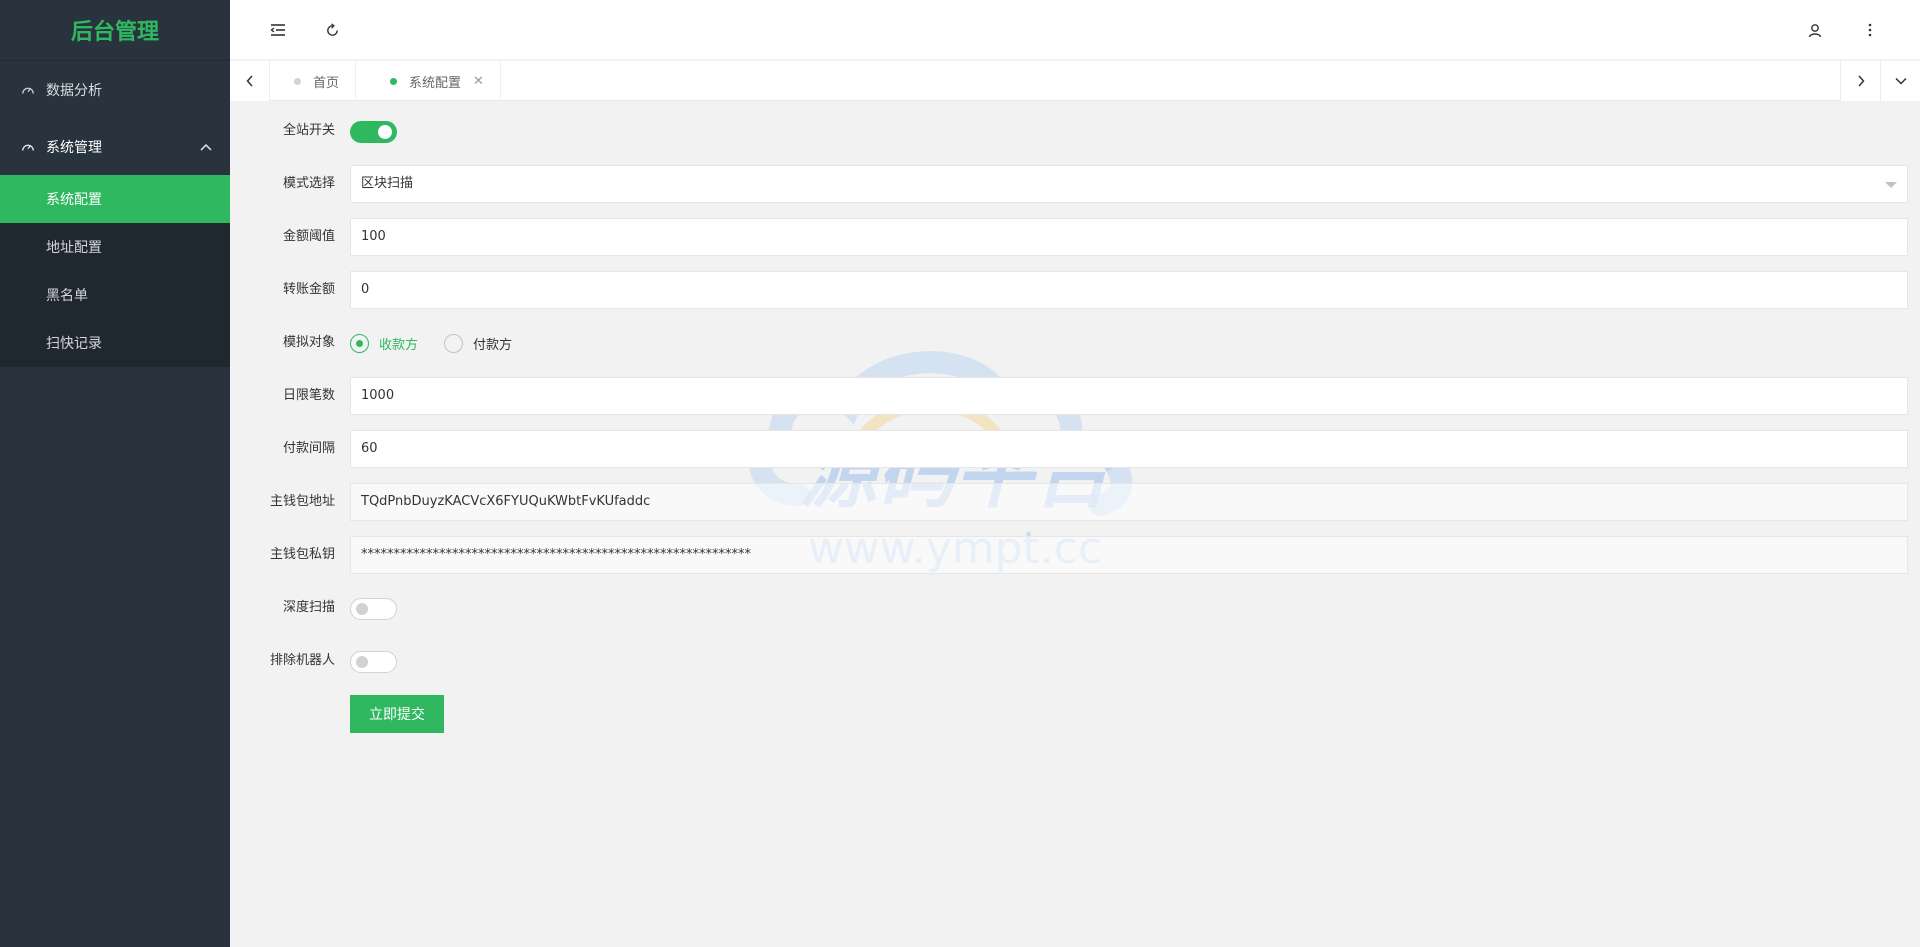  Describe the element at coordinates (308, 183) in the screenshot. I see `mode-label: 模式选择` at that location.